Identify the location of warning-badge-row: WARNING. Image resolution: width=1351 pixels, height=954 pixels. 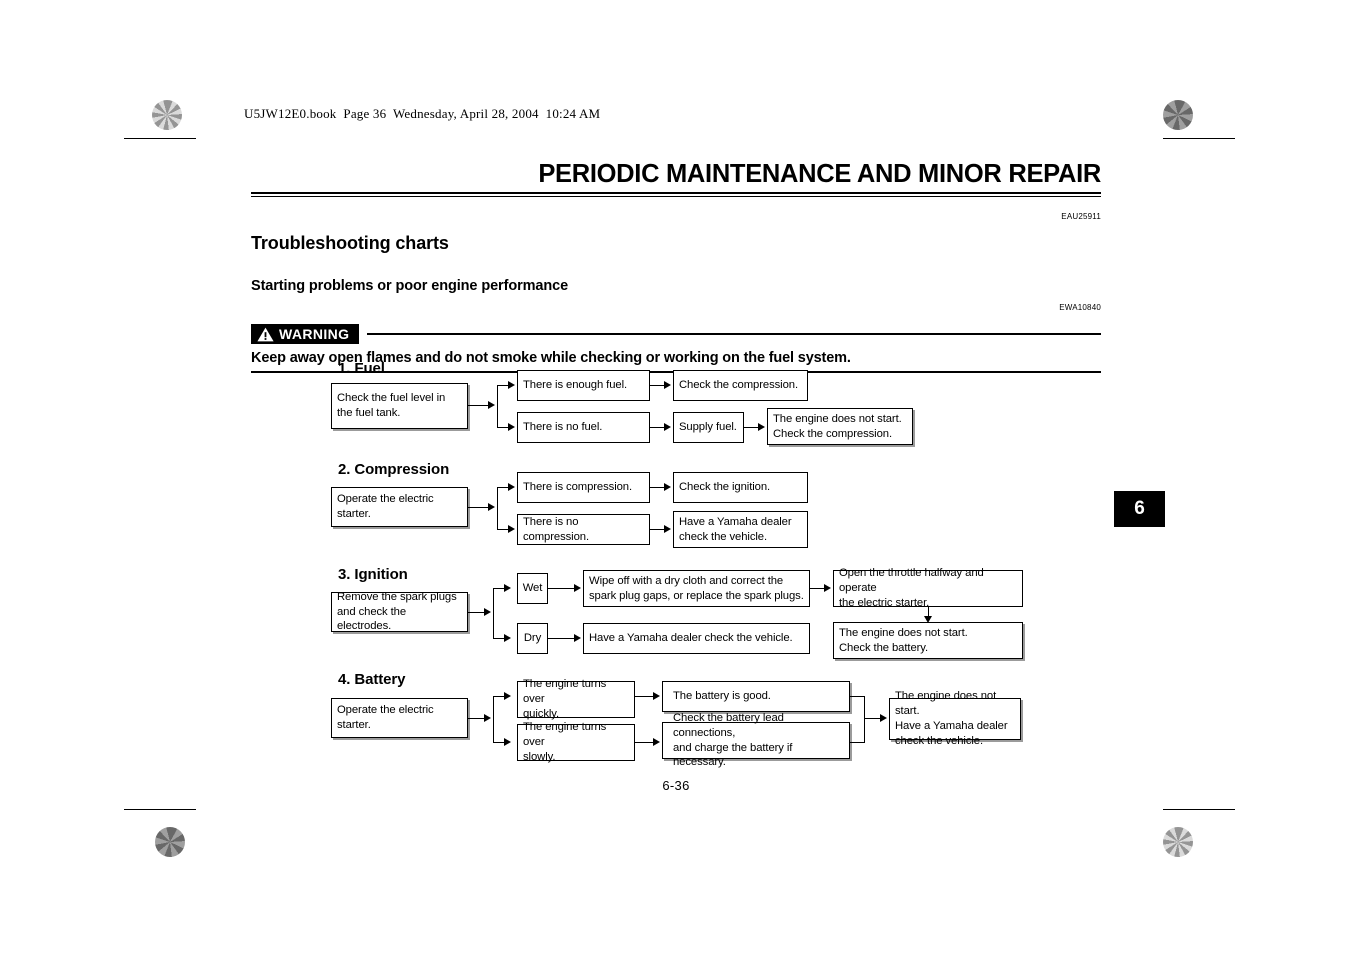
(676, 334).